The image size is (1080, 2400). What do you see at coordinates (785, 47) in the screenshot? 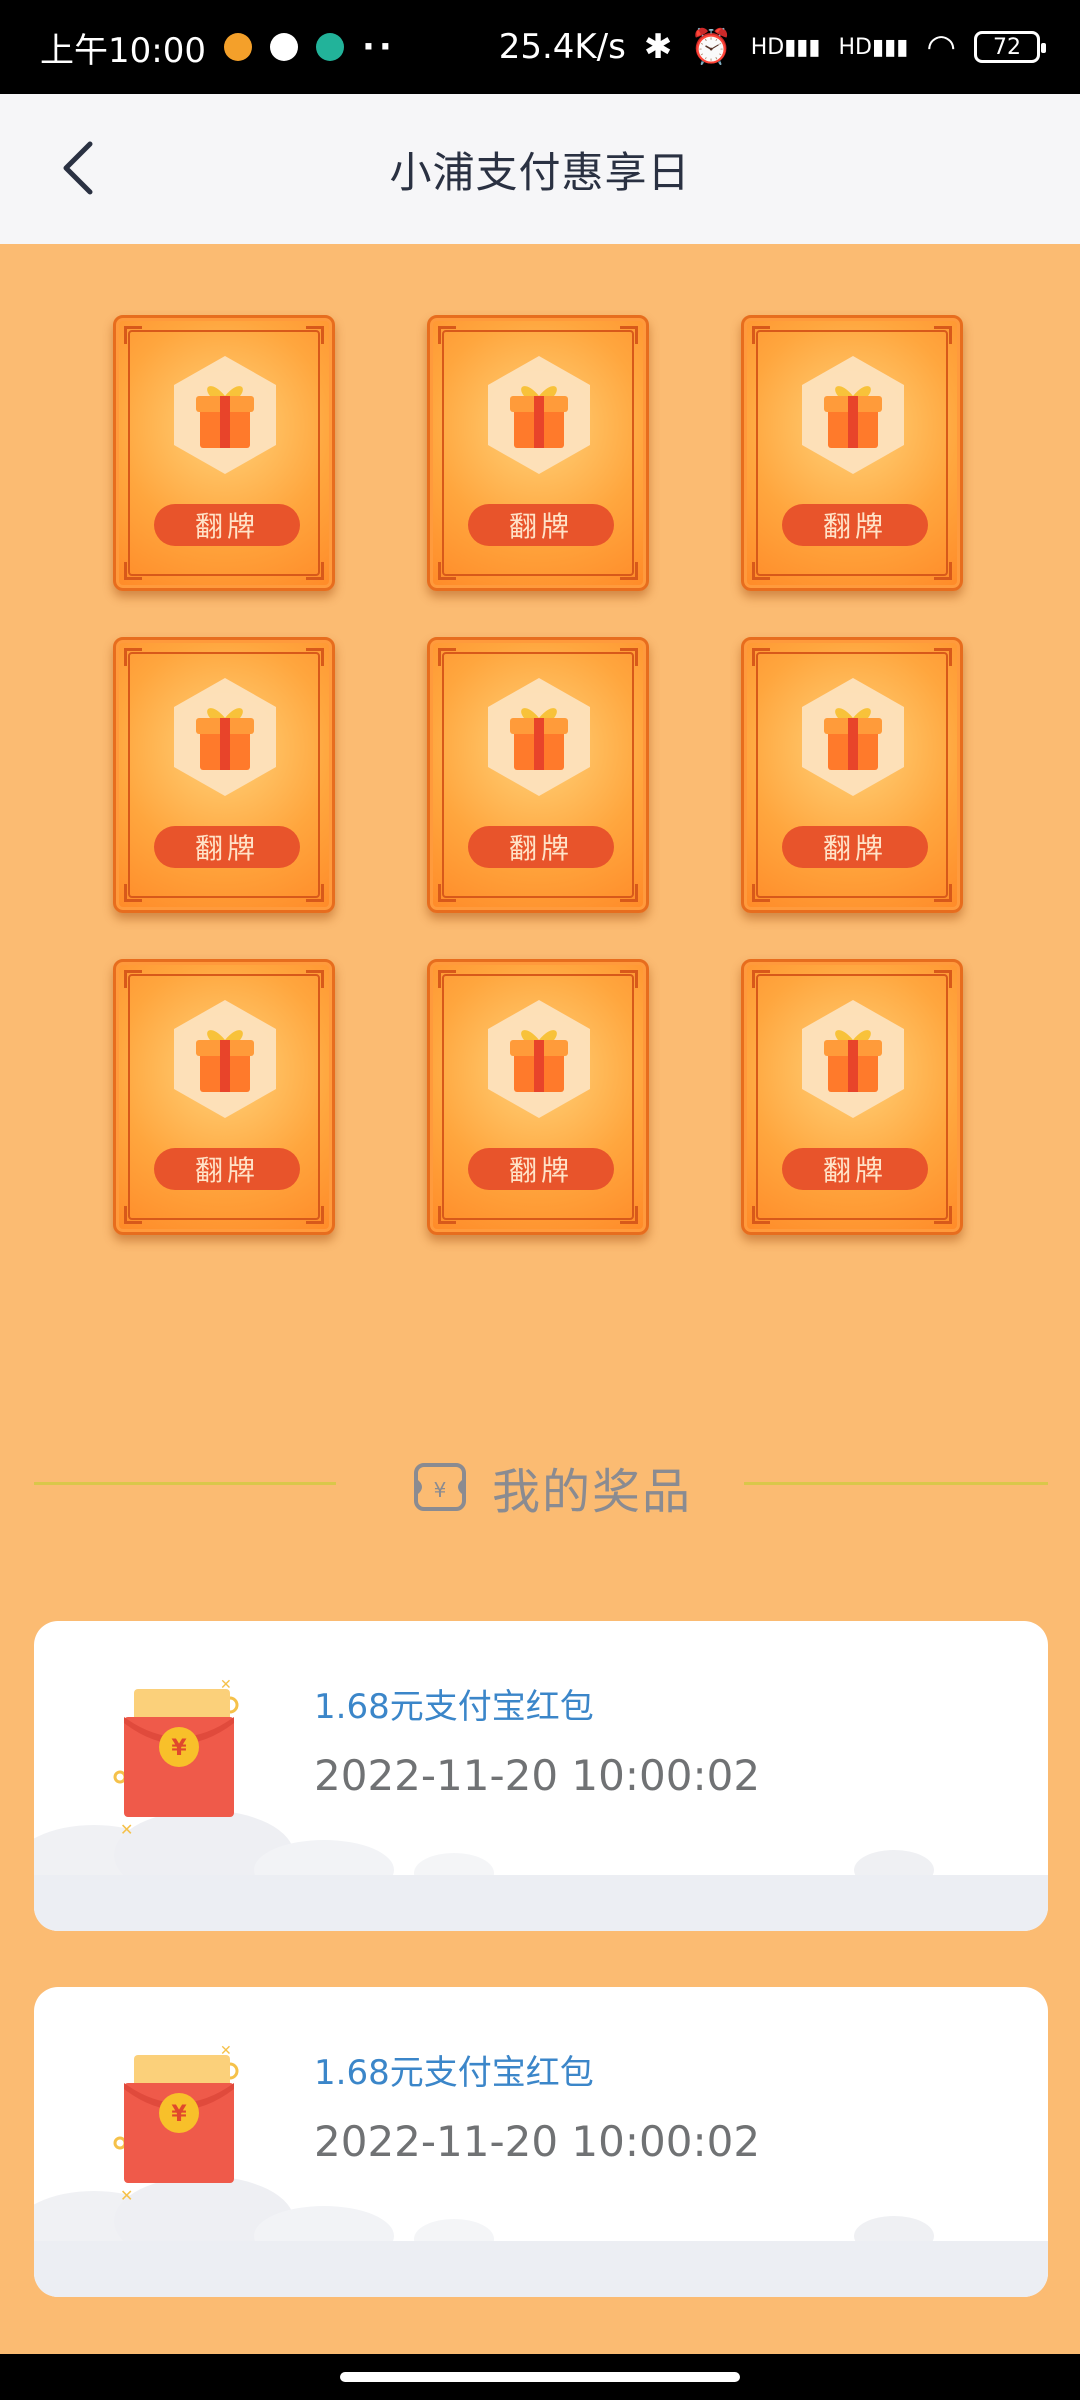
I see `signal-icon-1: HD▮▮▮` at bounding box center [785, 47].